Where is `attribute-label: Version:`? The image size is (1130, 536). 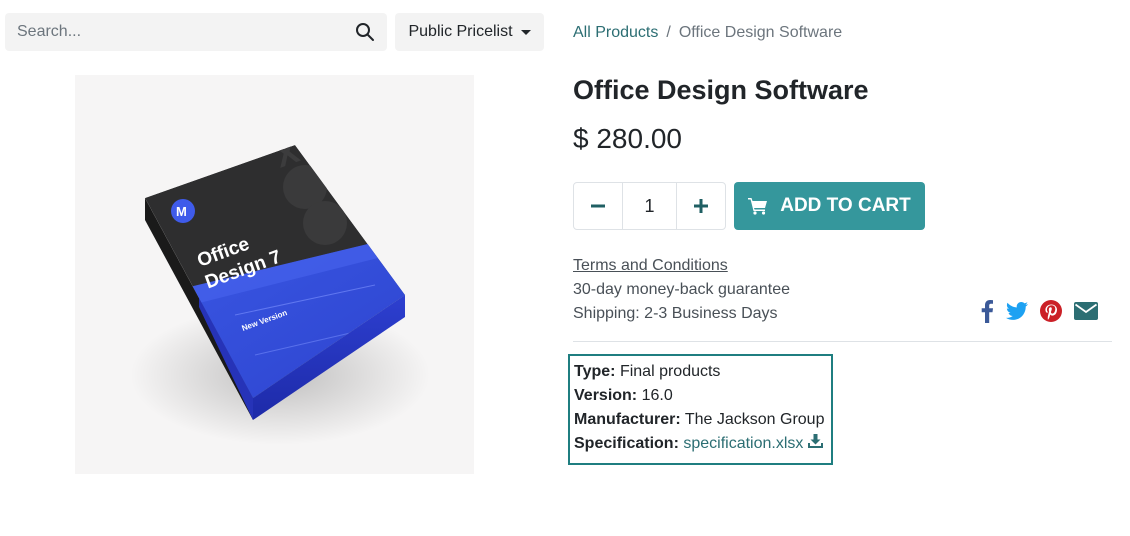 attribute-label: Version: is located at coordinates (606, 395).